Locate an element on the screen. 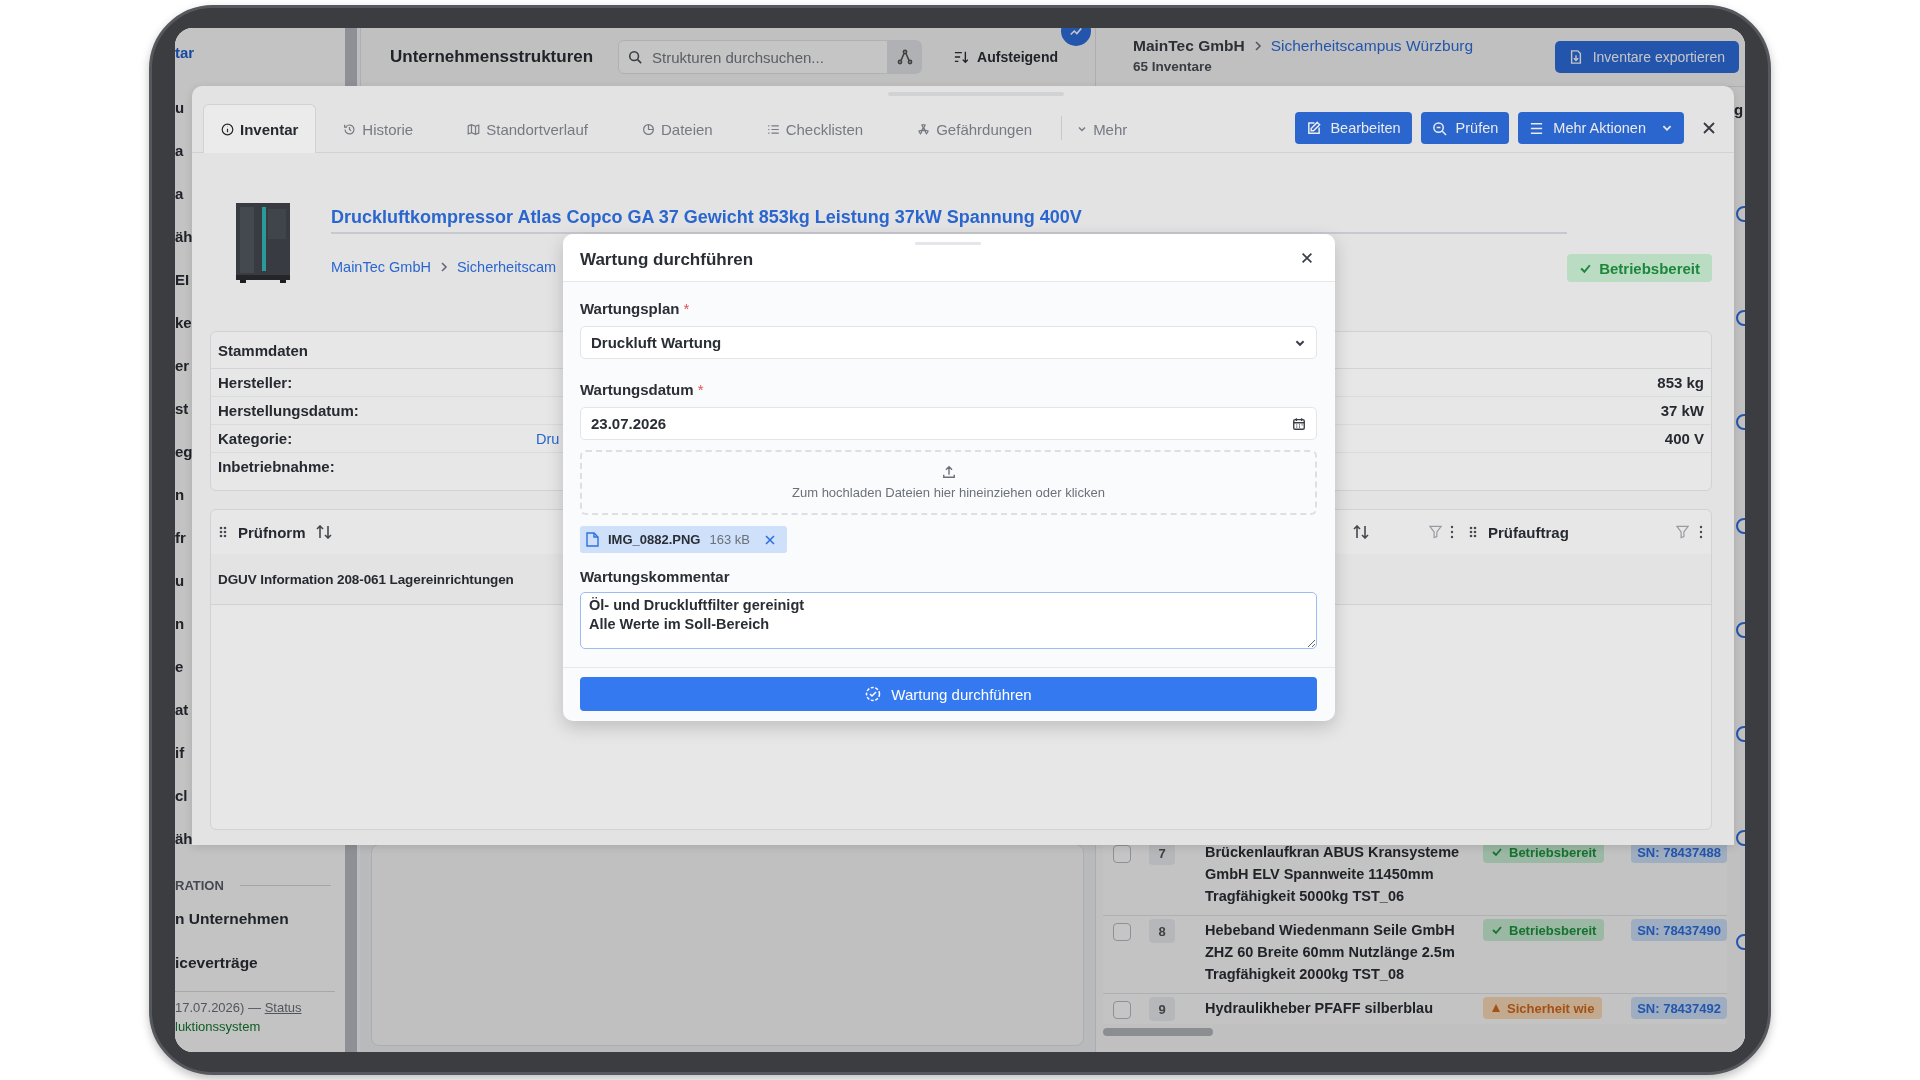  breadcrumb-link: Sicherheitscam is located at coordinates (506, 267).